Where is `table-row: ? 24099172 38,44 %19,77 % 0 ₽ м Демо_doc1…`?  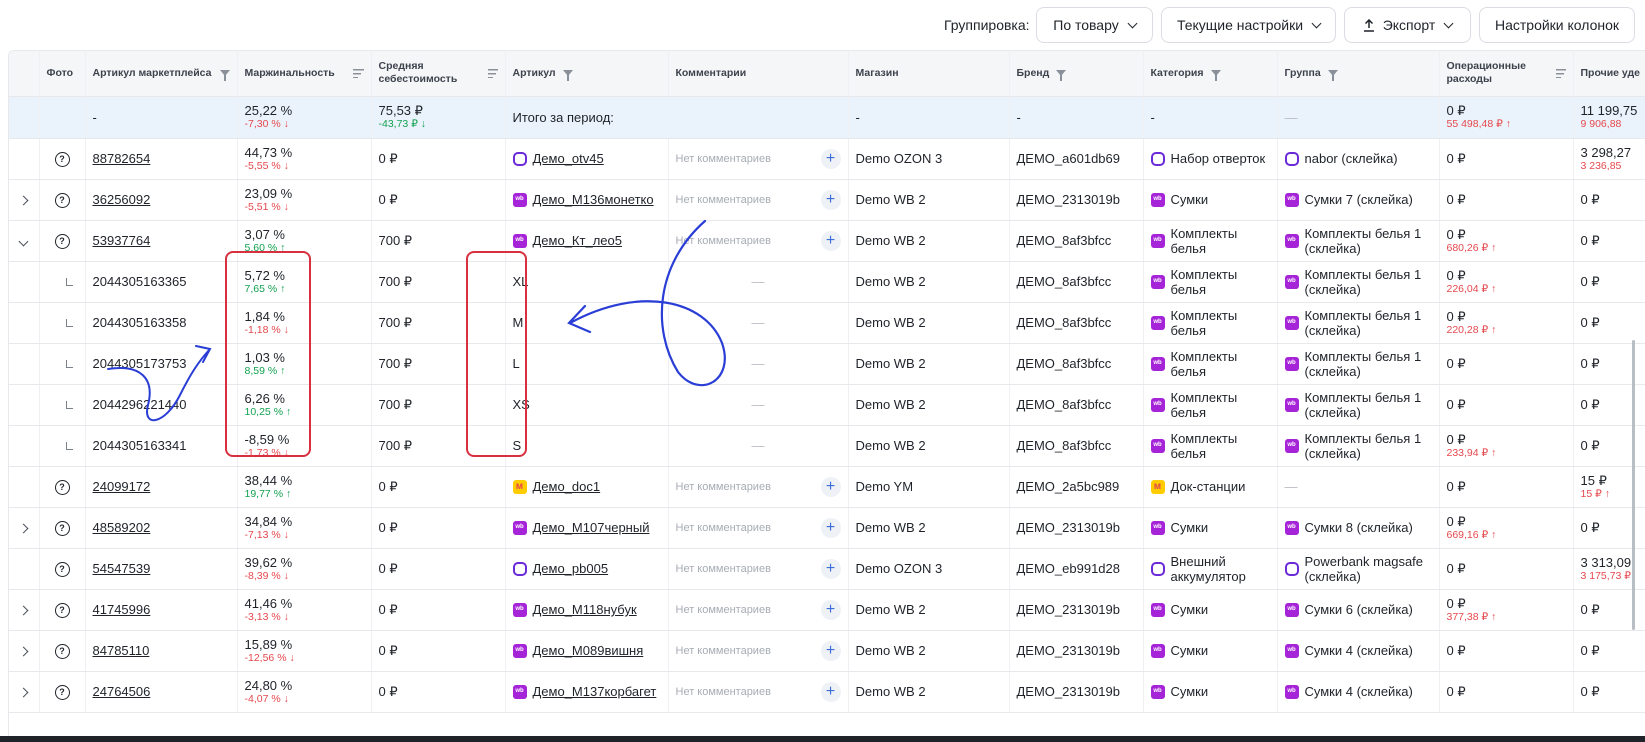
table-row: ? 24099172 38,44 %19,77 % 0 ₽ м Демо_doc1… is located at coordinates (827, 487).